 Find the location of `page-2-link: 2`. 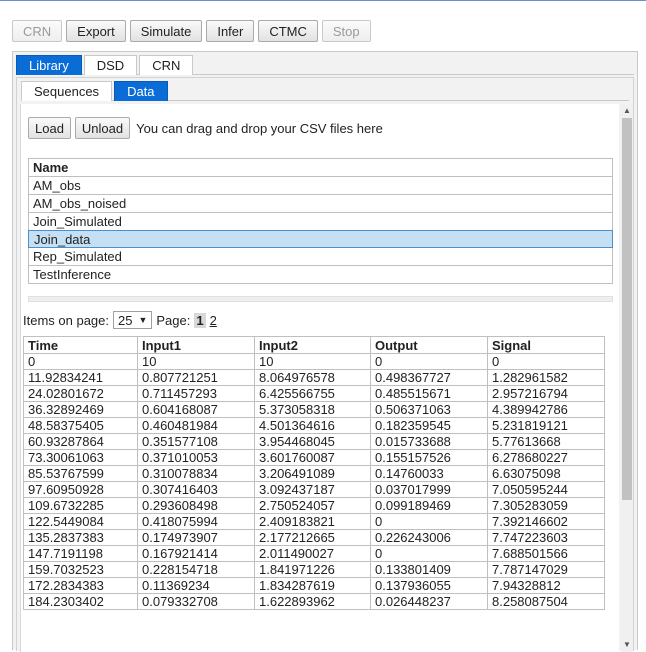

page-2-link: 2 is located at coordinates (213, 320).